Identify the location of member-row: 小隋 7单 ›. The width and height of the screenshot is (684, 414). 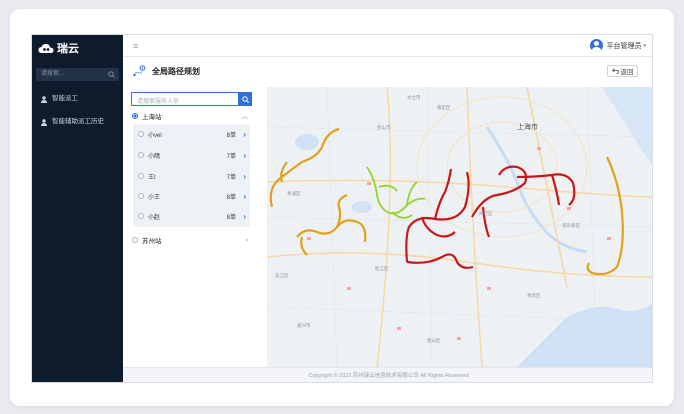
(191, 155).